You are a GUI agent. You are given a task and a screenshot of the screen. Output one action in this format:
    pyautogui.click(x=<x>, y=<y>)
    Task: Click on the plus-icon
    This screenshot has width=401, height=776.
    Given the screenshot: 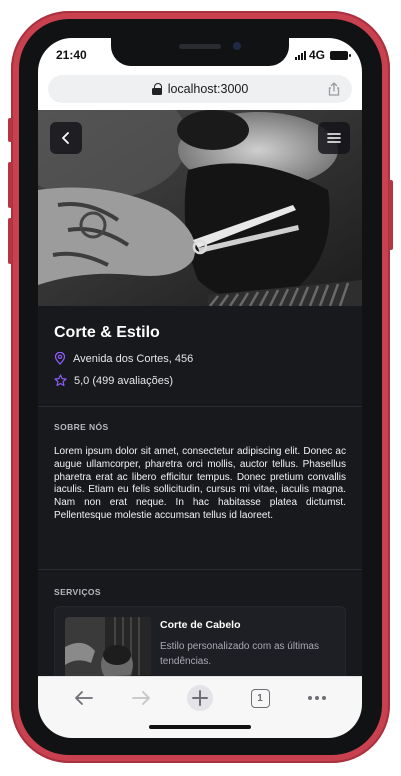 What is the action you would take?
    pyautogui.click(x=200, y=698)
    